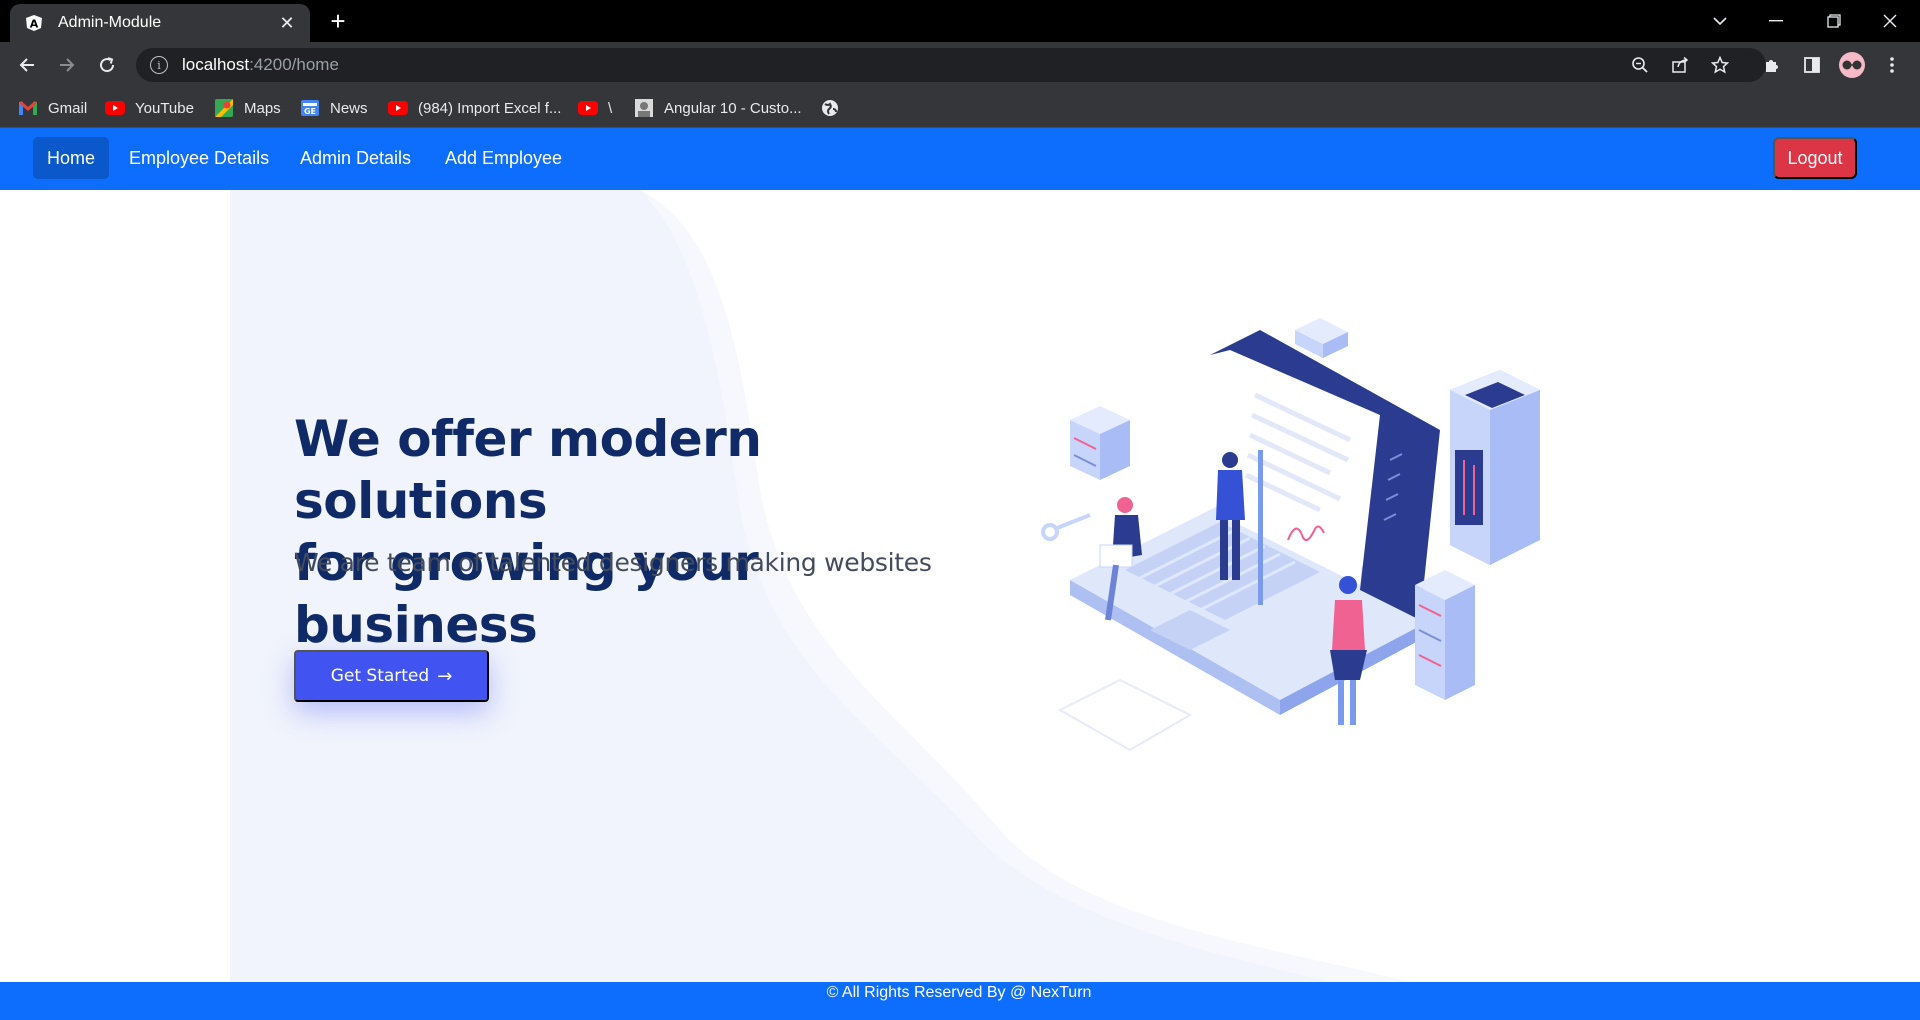  Describe the element at coordinates (445, 676) in the screenshot. I see `arrow-right-icon: →` at that location.